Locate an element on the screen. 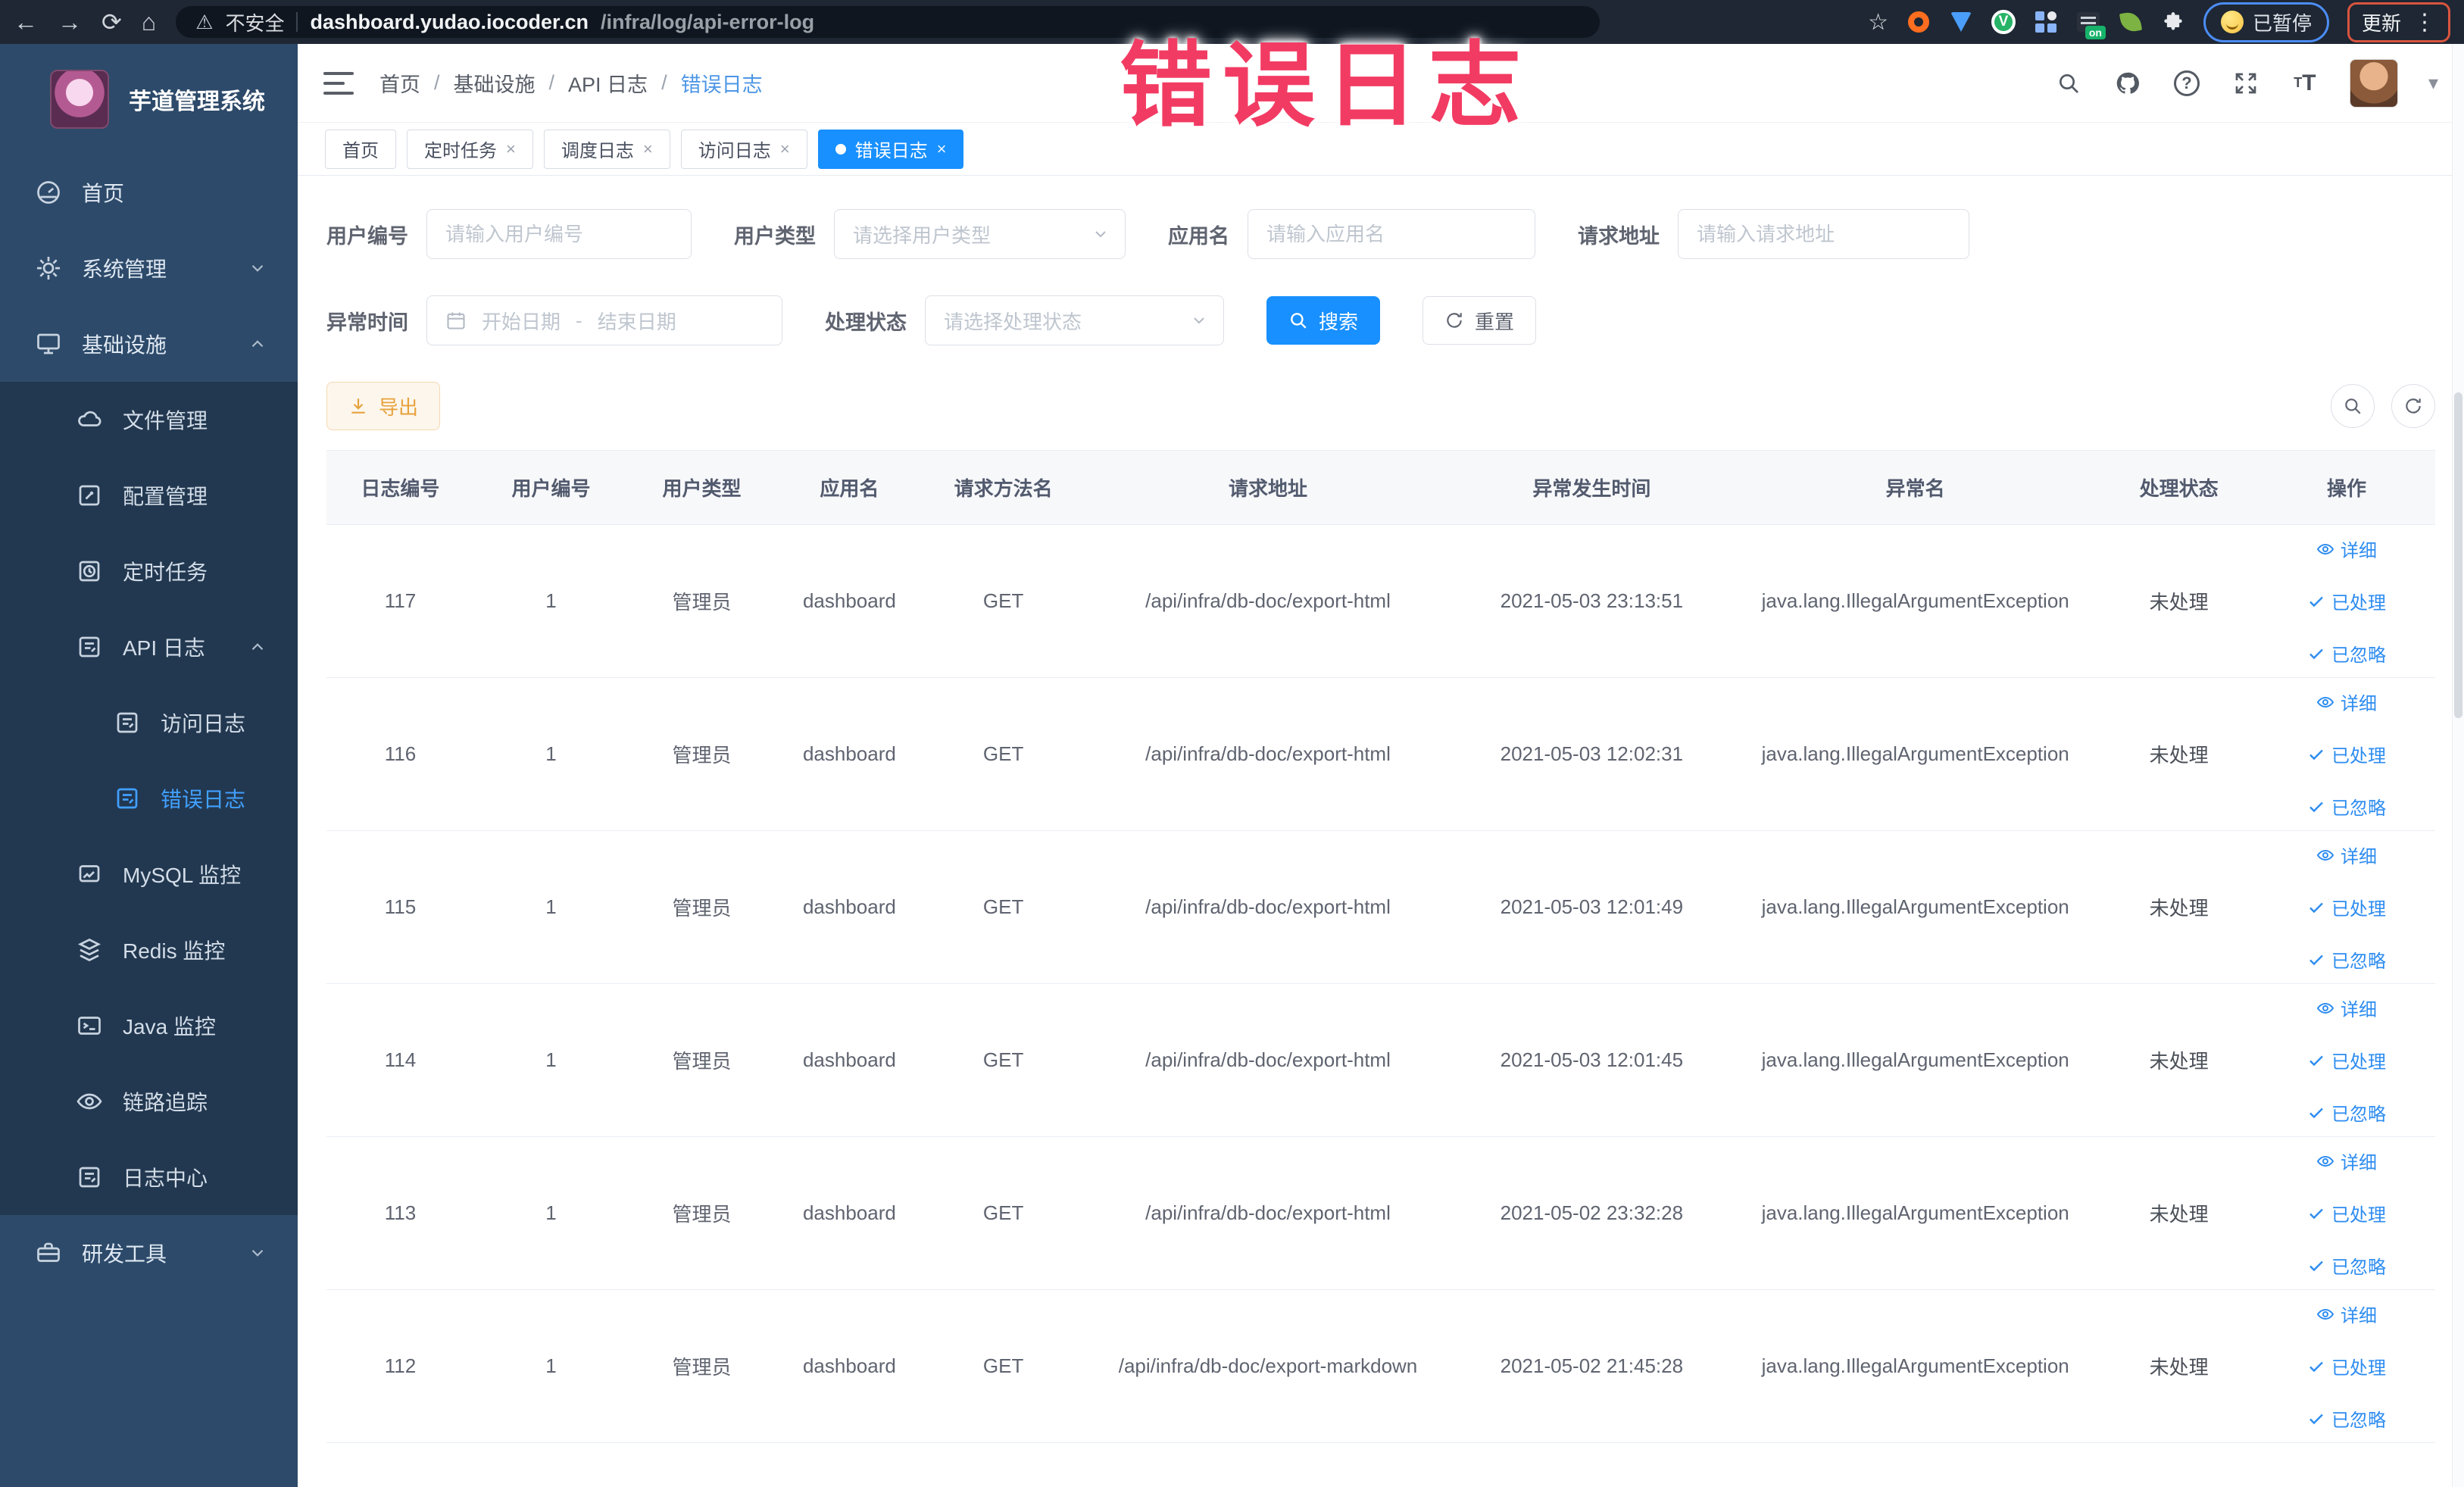 The image size is (2464, 1487). sidebar-item-home: 首页 is located at coordinates (149, 192).